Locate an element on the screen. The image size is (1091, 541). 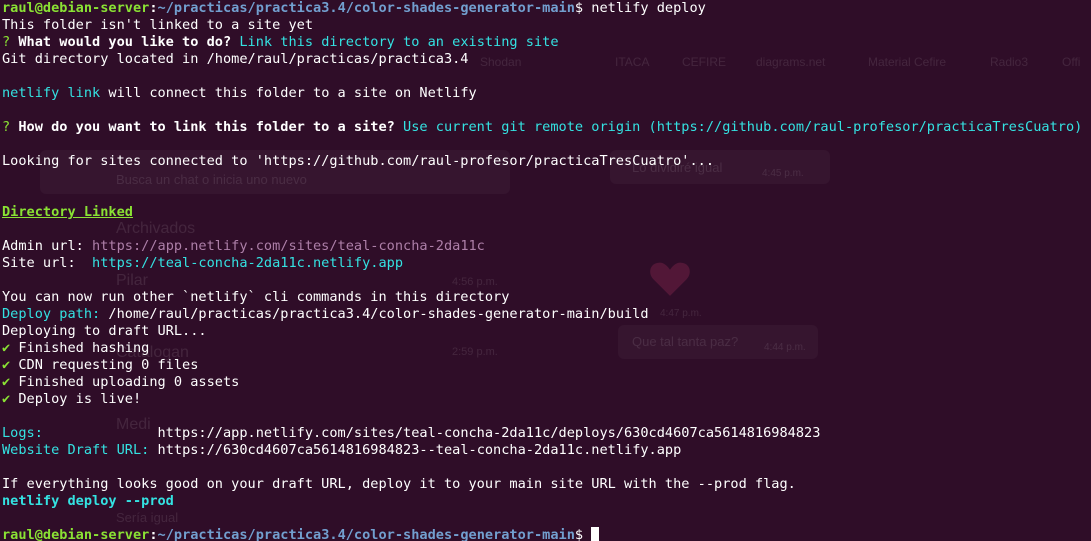
step-text: Deploy is live! is located at coordinates (76, 399).